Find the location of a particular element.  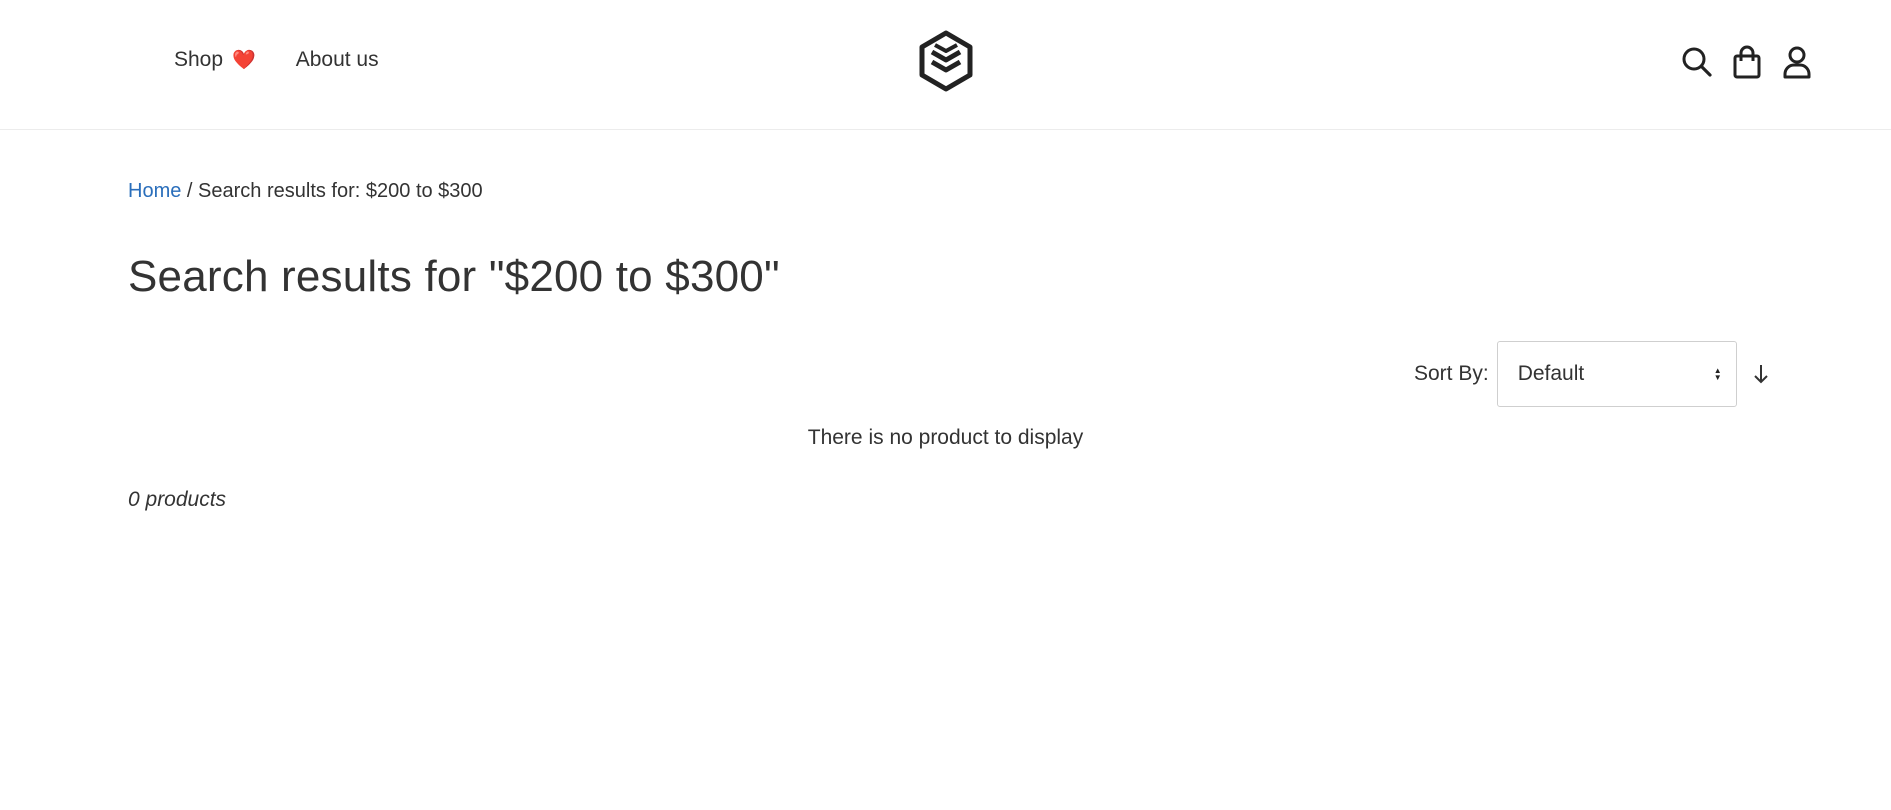

breadcrumb-current: Search results for: $200 to $300 is located at coordinates (340, 191).